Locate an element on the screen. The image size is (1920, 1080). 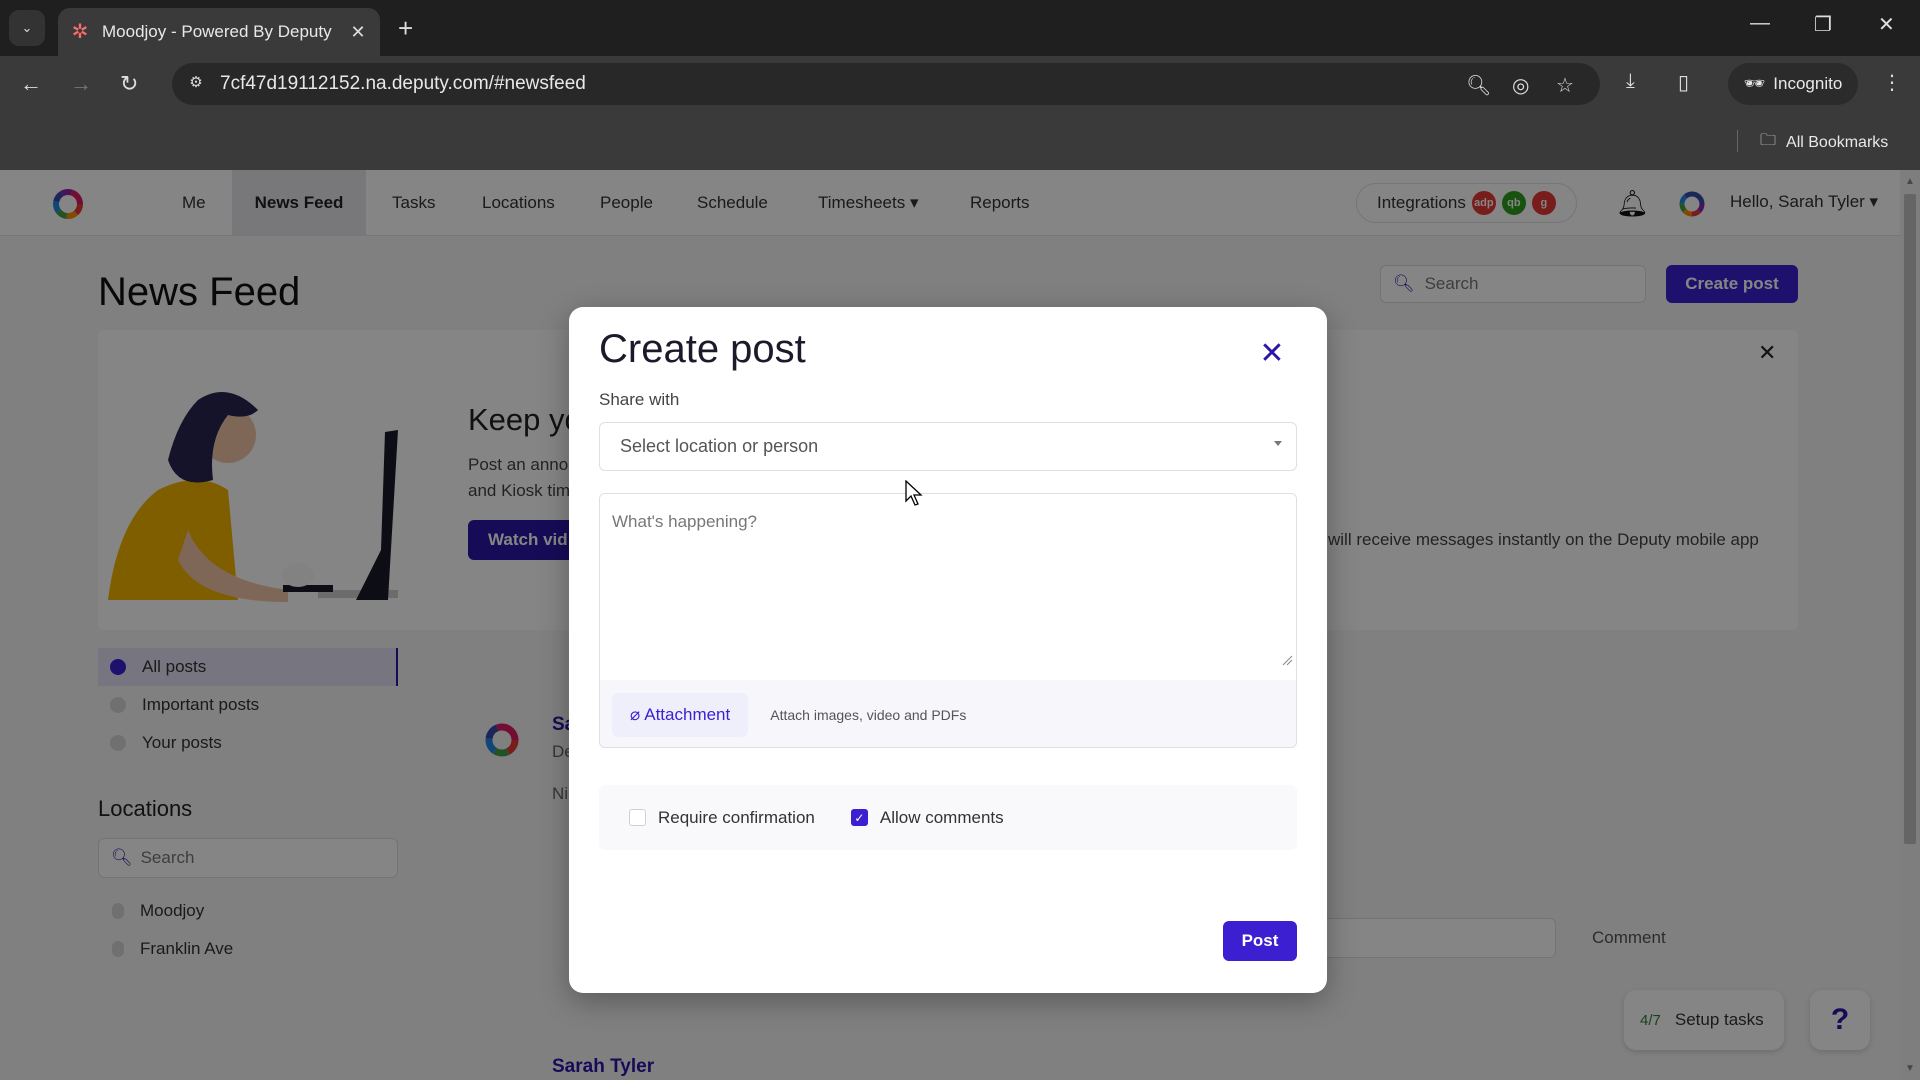
allow-comments-checkbox: ✓ is located at coordinates (859, 817).